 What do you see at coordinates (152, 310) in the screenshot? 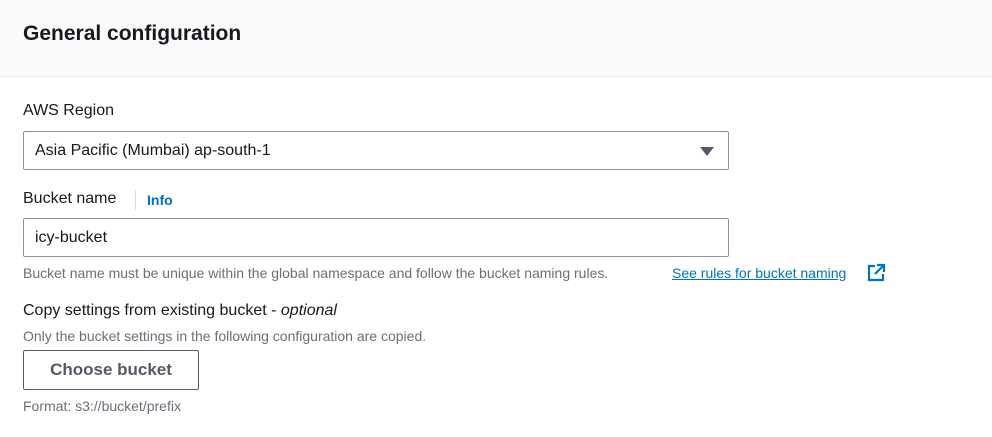
I see `copy-settings-label-text: Copy settings from existing bucket -` at bounding box center [152, 310].